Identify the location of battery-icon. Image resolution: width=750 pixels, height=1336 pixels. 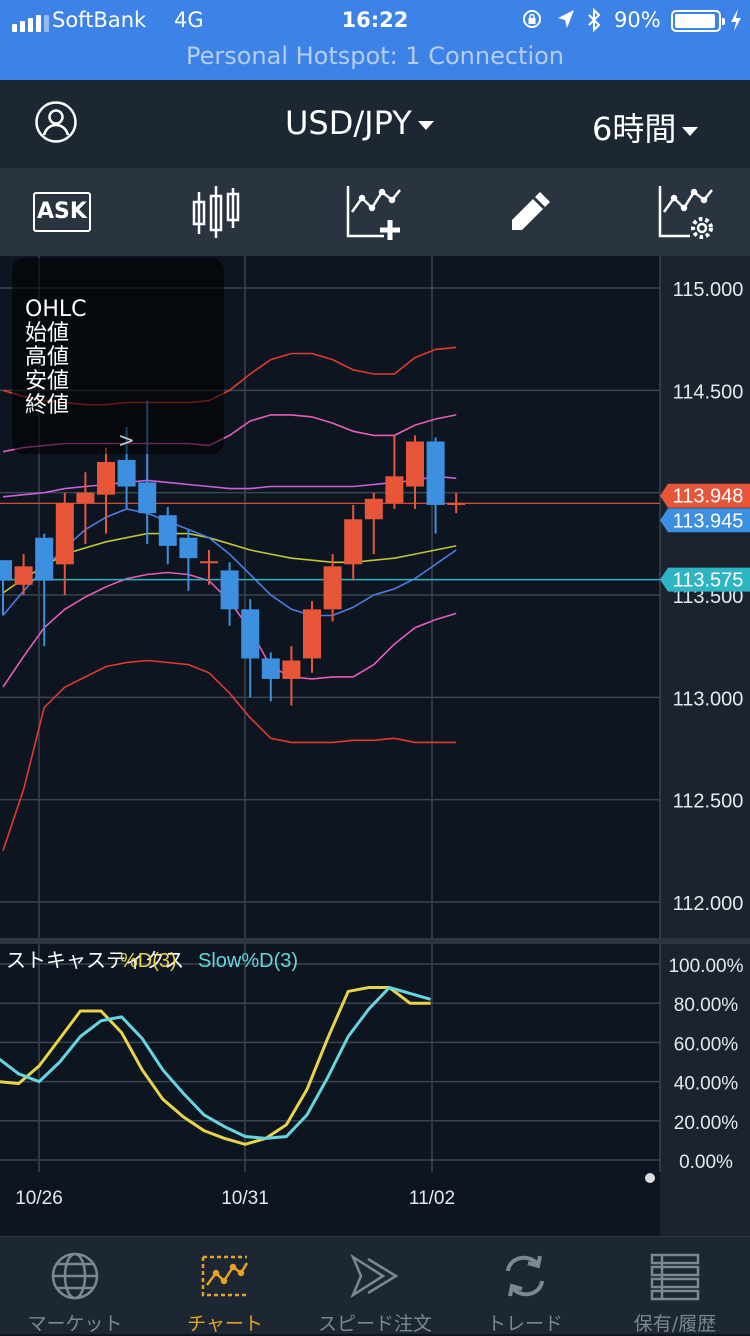
(698, 21).